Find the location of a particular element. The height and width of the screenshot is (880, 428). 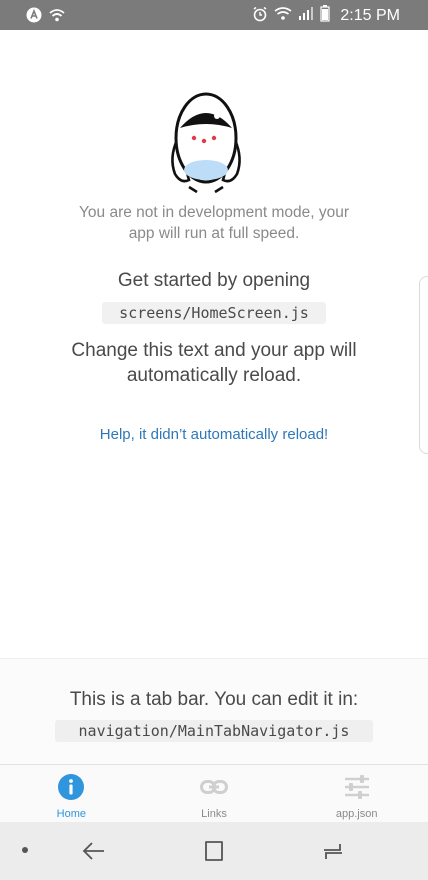

wifi-icon is located at coordinates (283, 16).